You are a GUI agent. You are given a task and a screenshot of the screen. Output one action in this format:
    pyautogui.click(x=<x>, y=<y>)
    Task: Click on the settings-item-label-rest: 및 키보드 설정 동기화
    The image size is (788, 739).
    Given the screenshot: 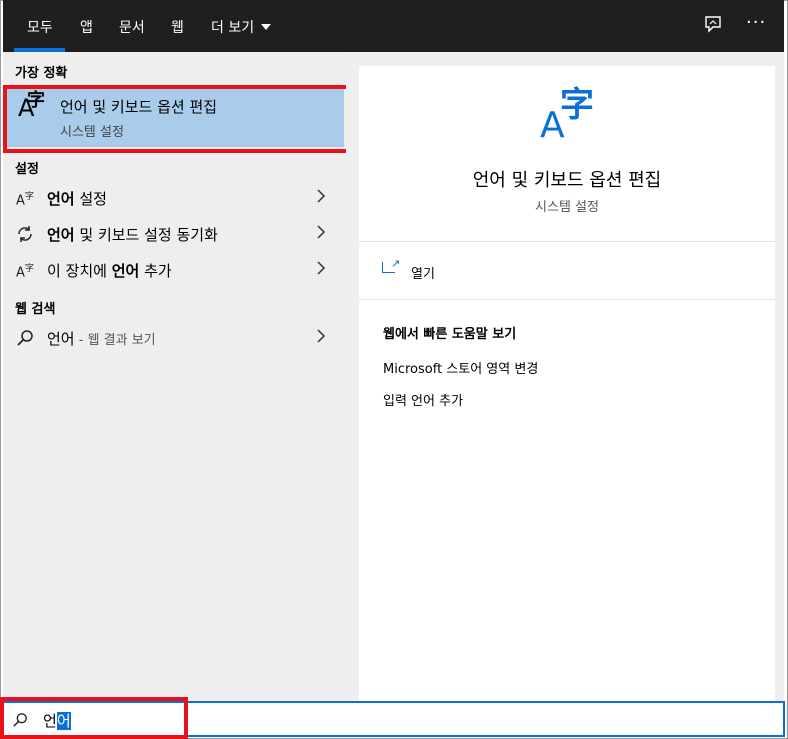 What is the action you would take?
    pyautogui.click(x=146, y=235)
    